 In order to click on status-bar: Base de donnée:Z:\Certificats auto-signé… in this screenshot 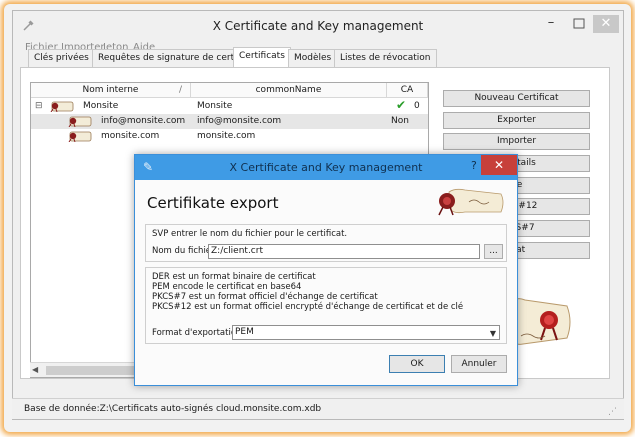, I will do `click(318, 408)`.